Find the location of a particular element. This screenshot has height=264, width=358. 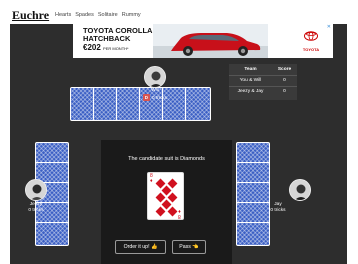

player-tricks: D0 tricks is located at coordinates (155, 97).